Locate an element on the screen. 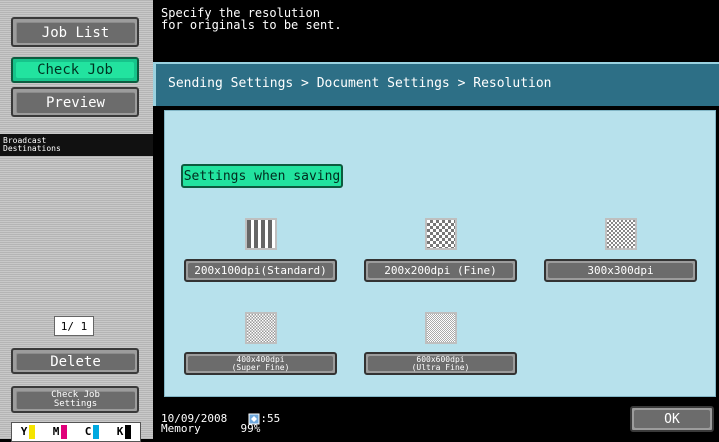 The image size is (719, 442). preview-button: Preview is located at coordinates (75, 102).